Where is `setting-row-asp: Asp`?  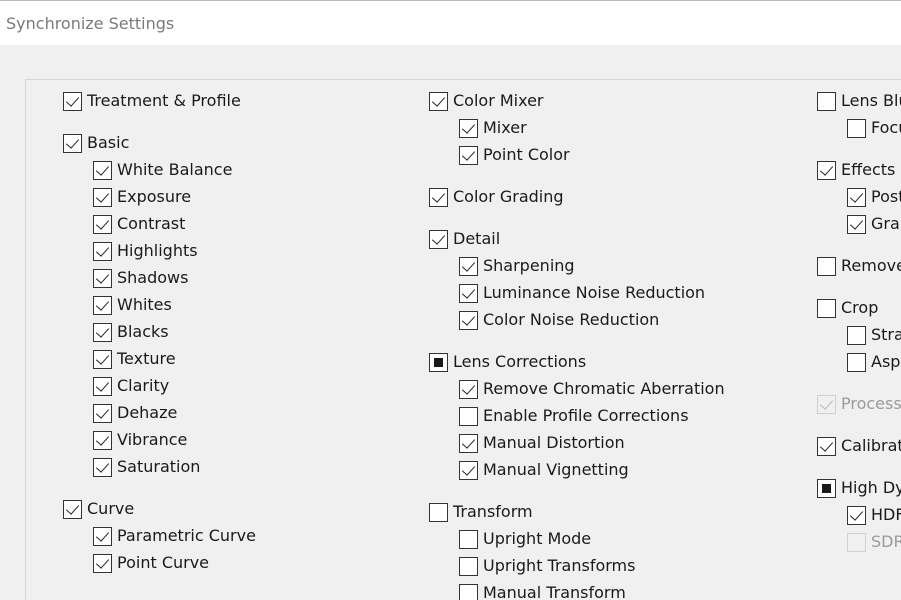 setting-row-asp: Asp is located at coordinates (873, 362).